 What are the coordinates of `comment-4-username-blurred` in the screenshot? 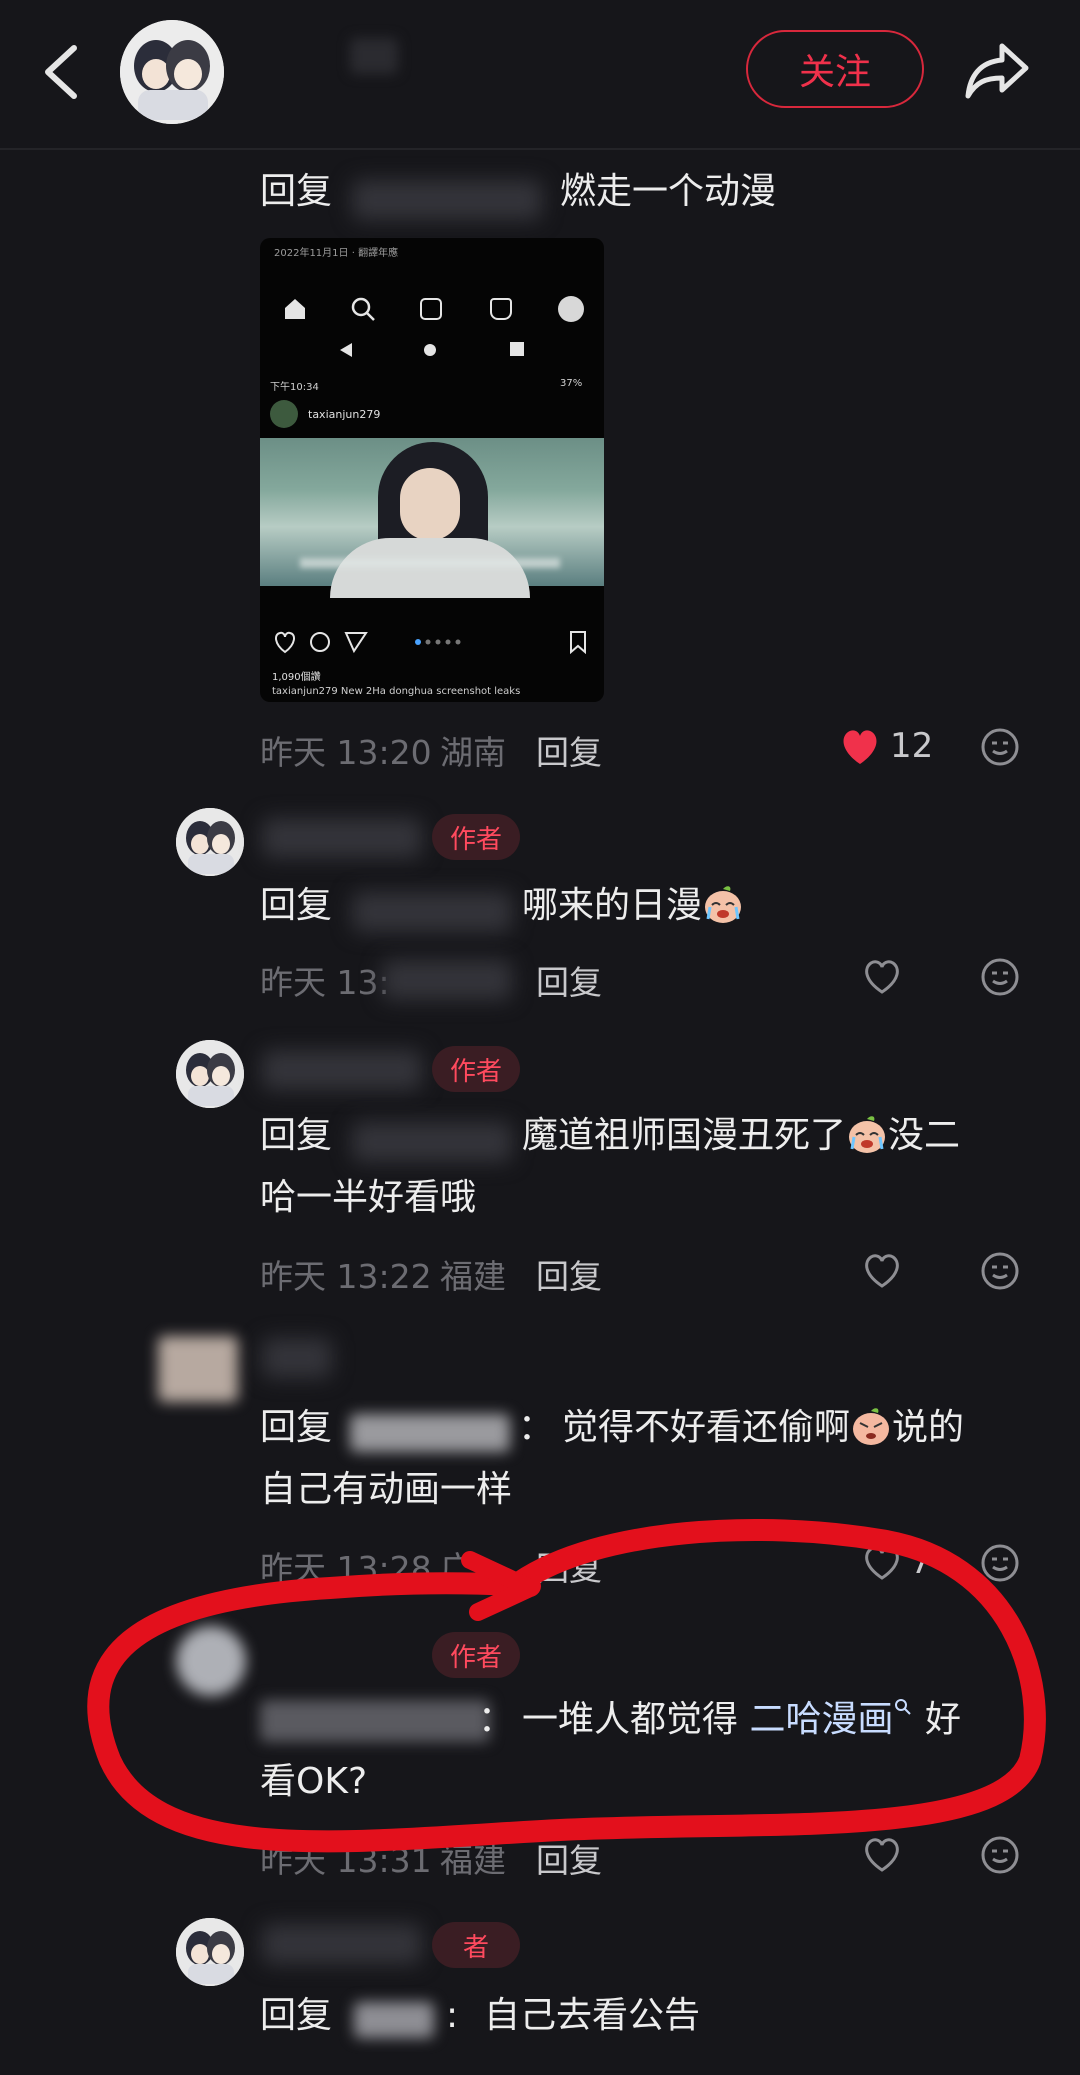 It's located at (297, 1358).